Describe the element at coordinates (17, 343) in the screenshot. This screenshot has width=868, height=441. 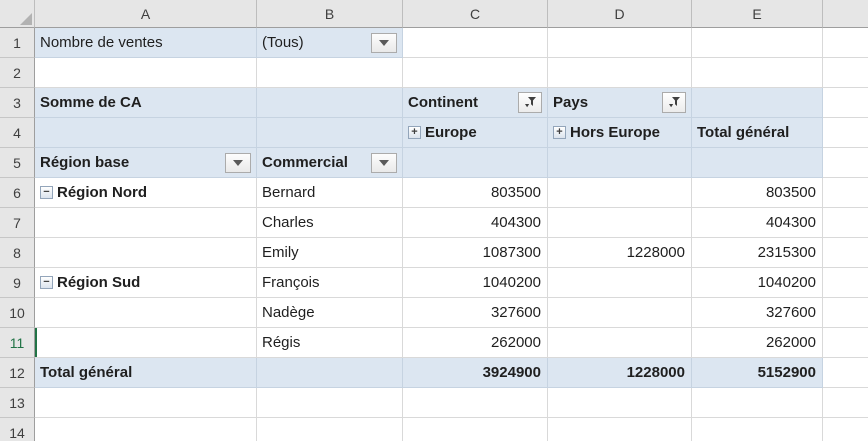
I see `row-header-11-active: 11` at that location.